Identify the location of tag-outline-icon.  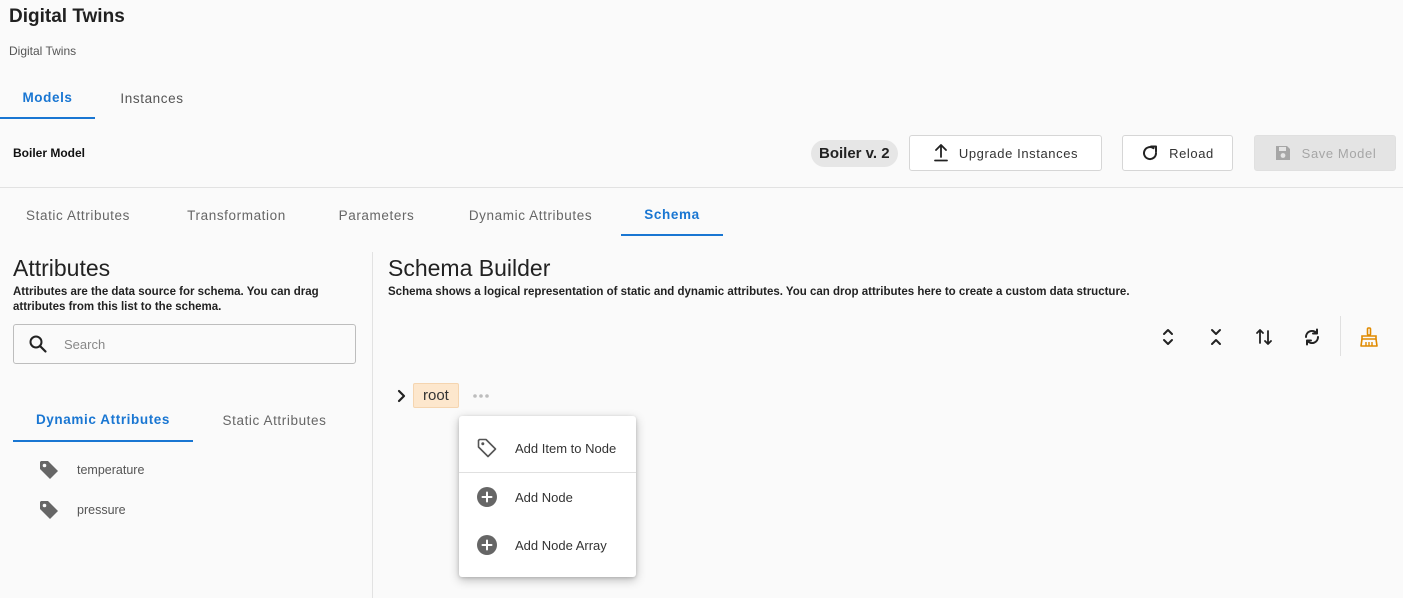
(487, 448).